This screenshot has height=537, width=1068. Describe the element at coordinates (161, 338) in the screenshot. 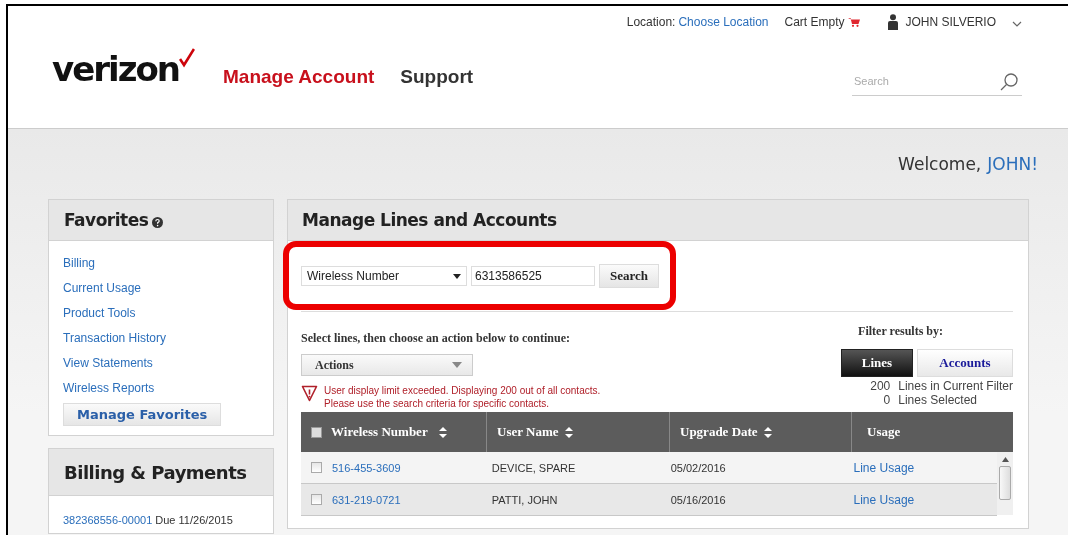

I see `favorite-link: Transaction History` at that location.